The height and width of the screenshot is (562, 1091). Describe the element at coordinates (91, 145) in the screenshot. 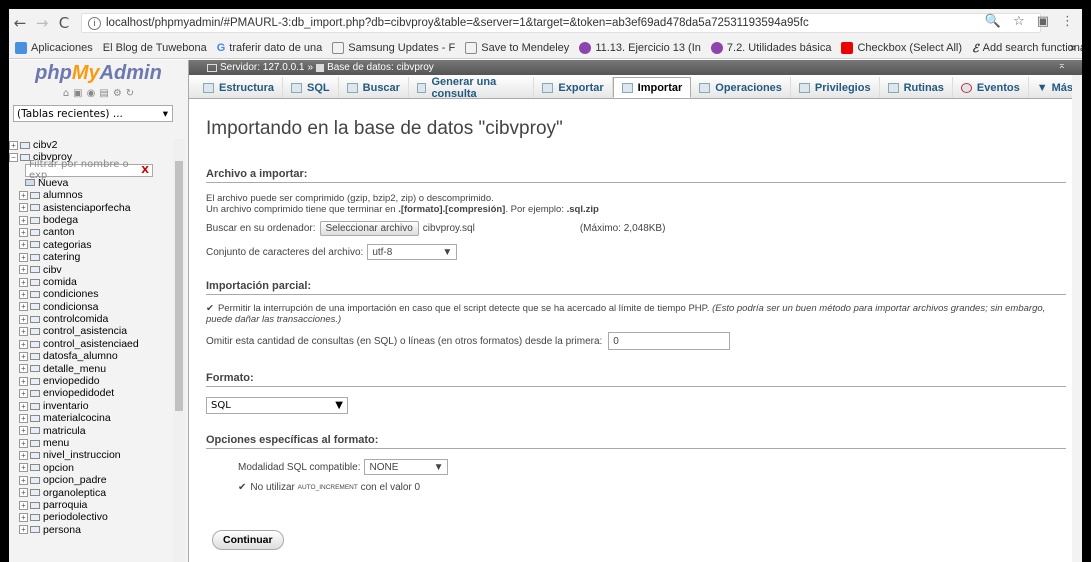

I see `tree-database: + cibv2` at that location.